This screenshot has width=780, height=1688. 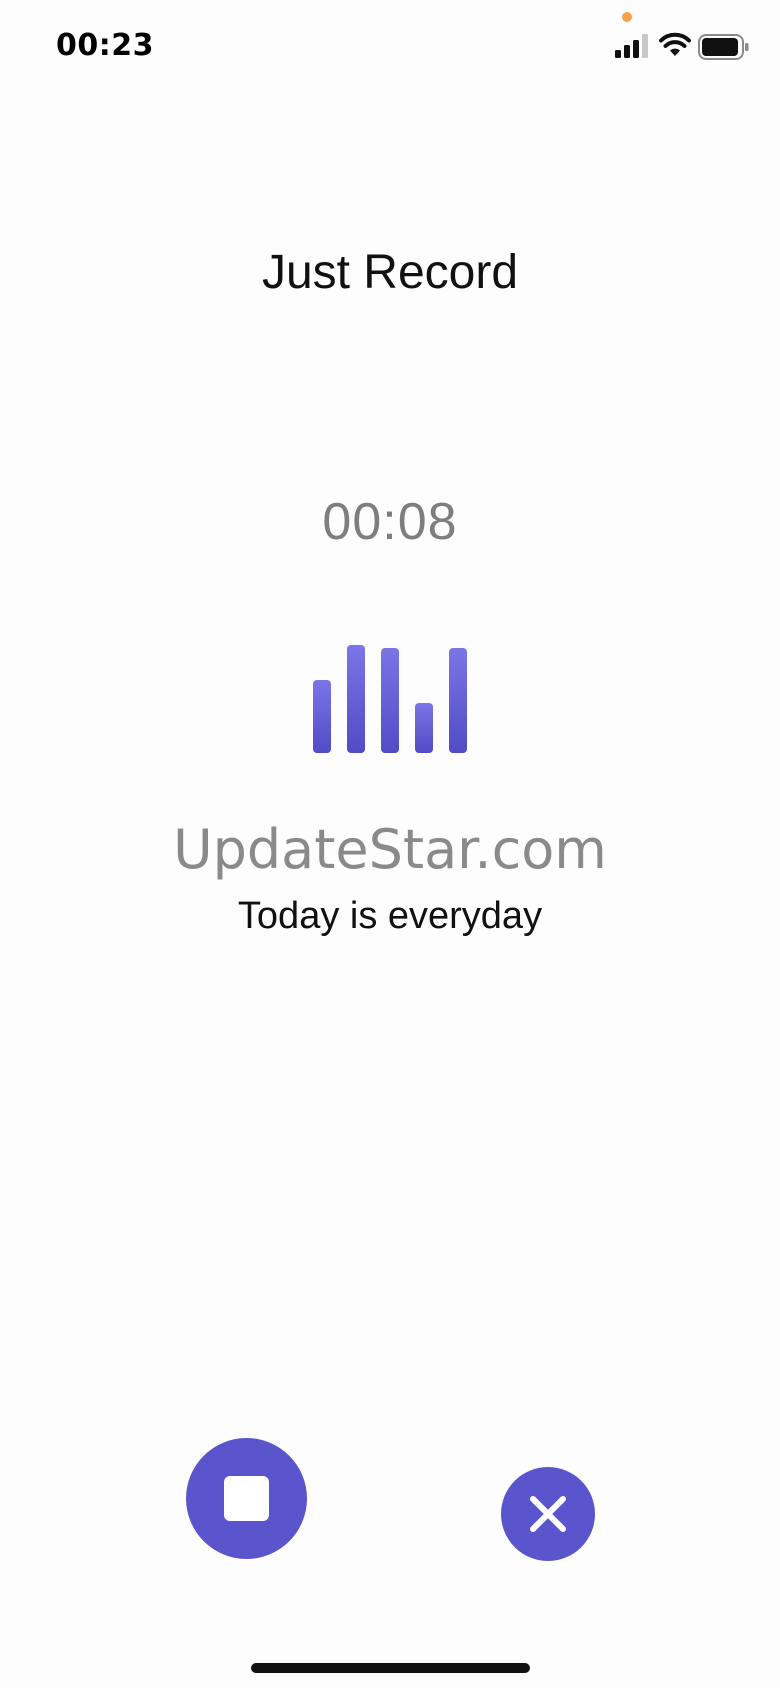 What do you see at coordinates (390, 50) in the screenshot?
I see `status-bar: 00:23` at bounding box center [390, 50].